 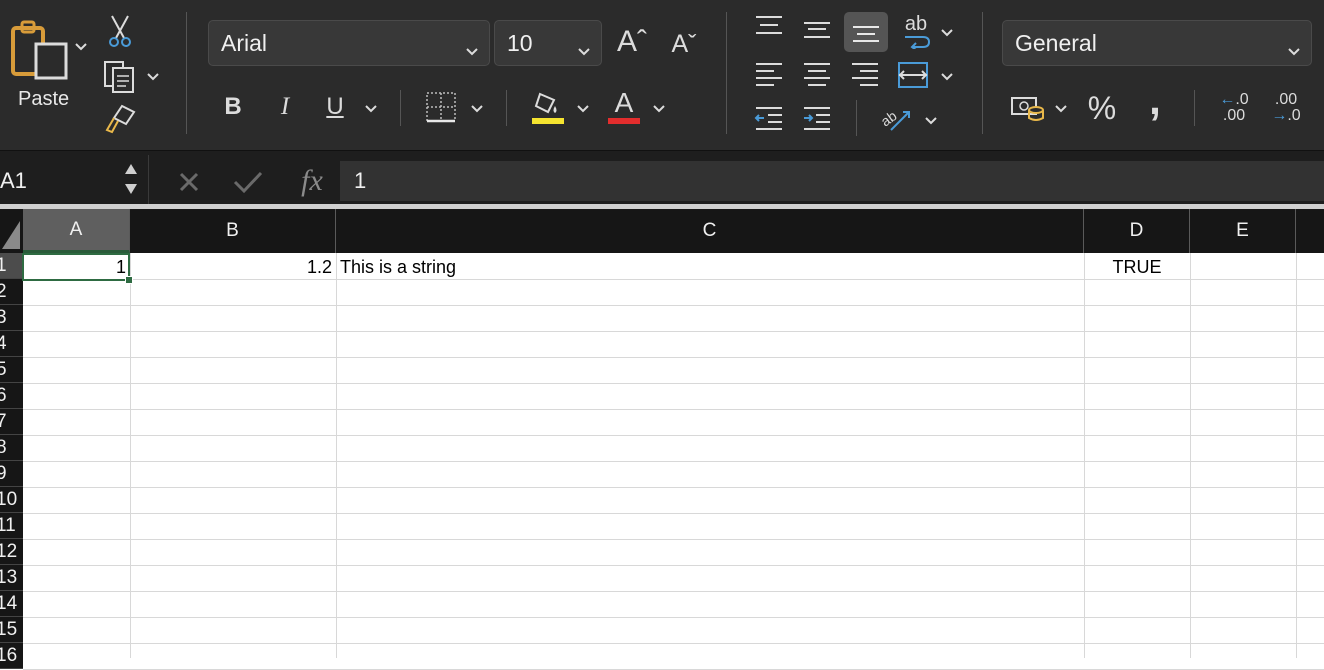 What do you see at coordinates (710, 267) in the screenshot?
I see `cell-c1: This is a string` at bounding box center [710, 267].